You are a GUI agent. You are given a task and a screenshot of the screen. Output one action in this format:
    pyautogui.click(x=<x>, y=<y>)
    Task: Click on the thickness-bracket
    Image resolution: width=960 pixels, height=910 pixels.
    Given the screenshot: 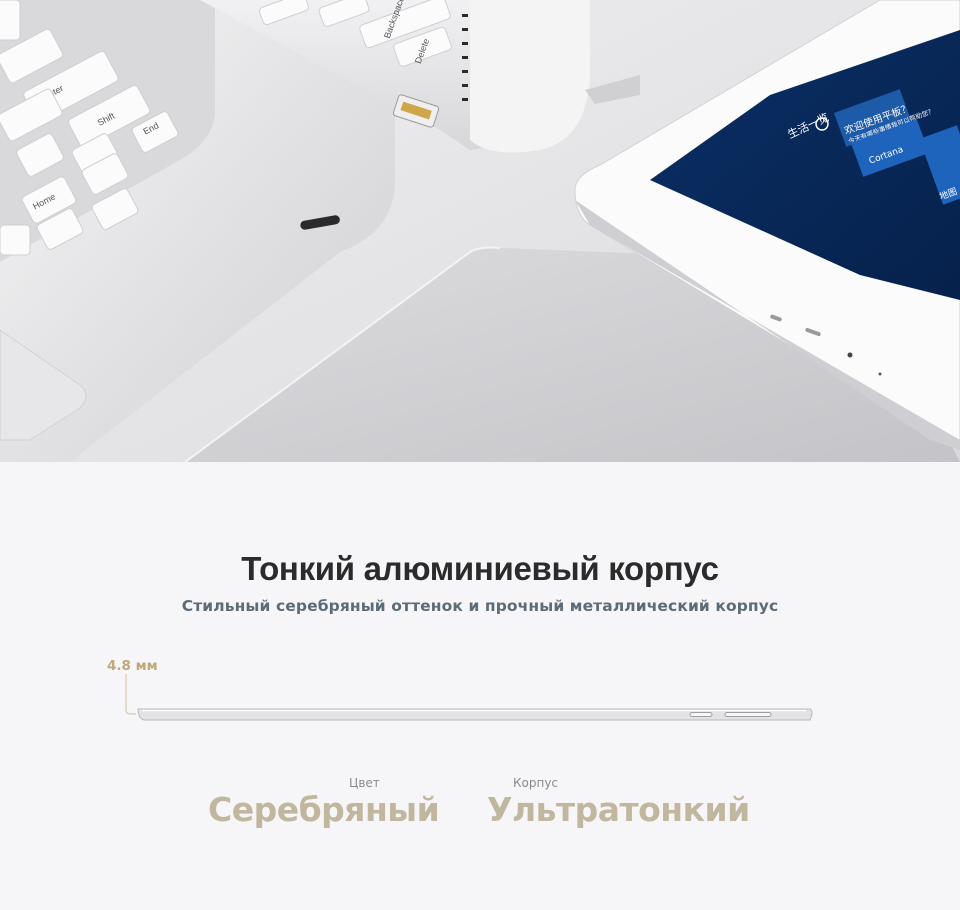 What is the action you would take?
    pyautogui.click(x=130, y=694)
    